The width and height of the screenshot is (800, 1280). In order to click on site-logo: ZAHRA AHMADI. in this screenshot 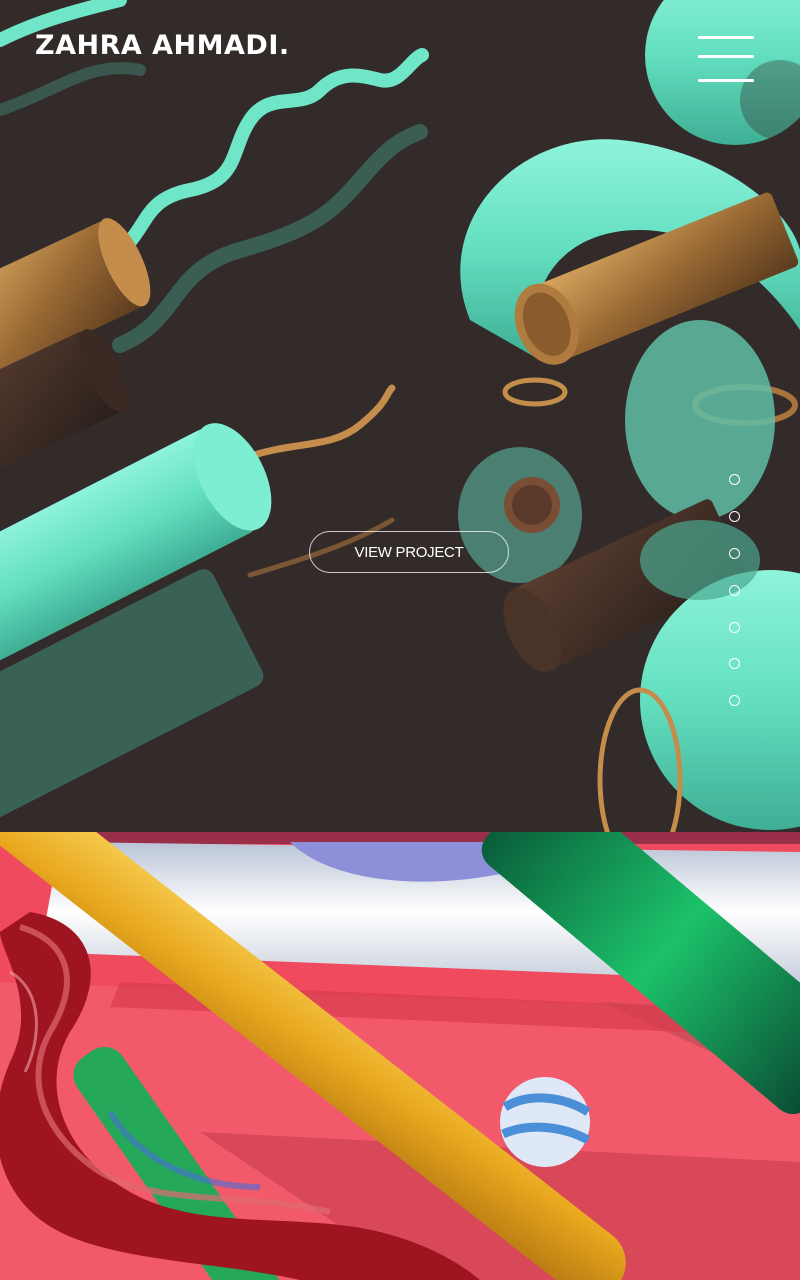, I will do `click(162, 45)`.